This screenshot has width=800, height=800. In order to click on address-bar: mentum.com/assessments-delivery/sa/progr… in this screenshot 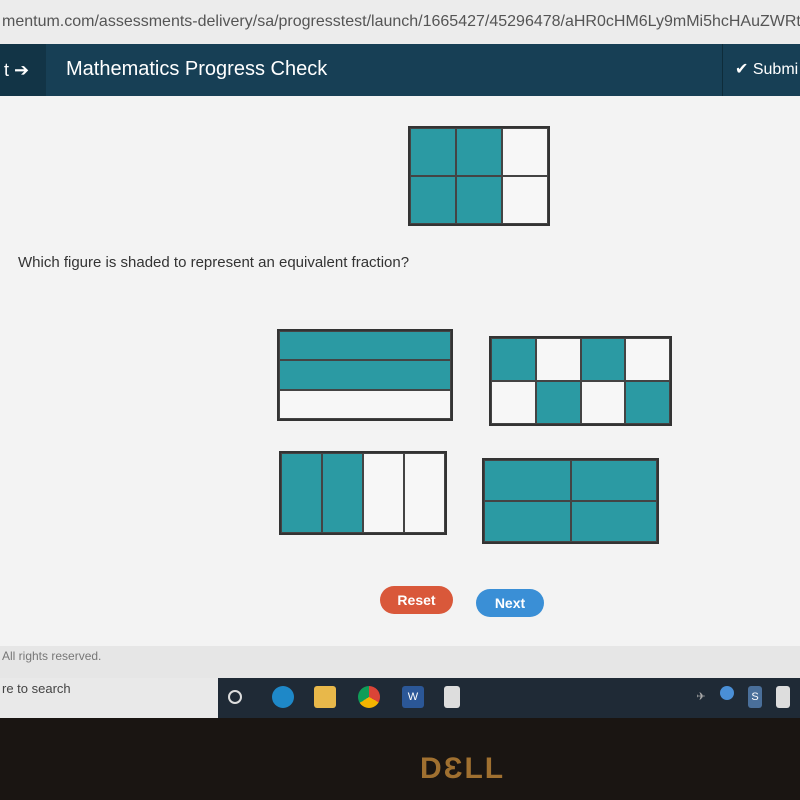, I will do `click(400, 22)`.